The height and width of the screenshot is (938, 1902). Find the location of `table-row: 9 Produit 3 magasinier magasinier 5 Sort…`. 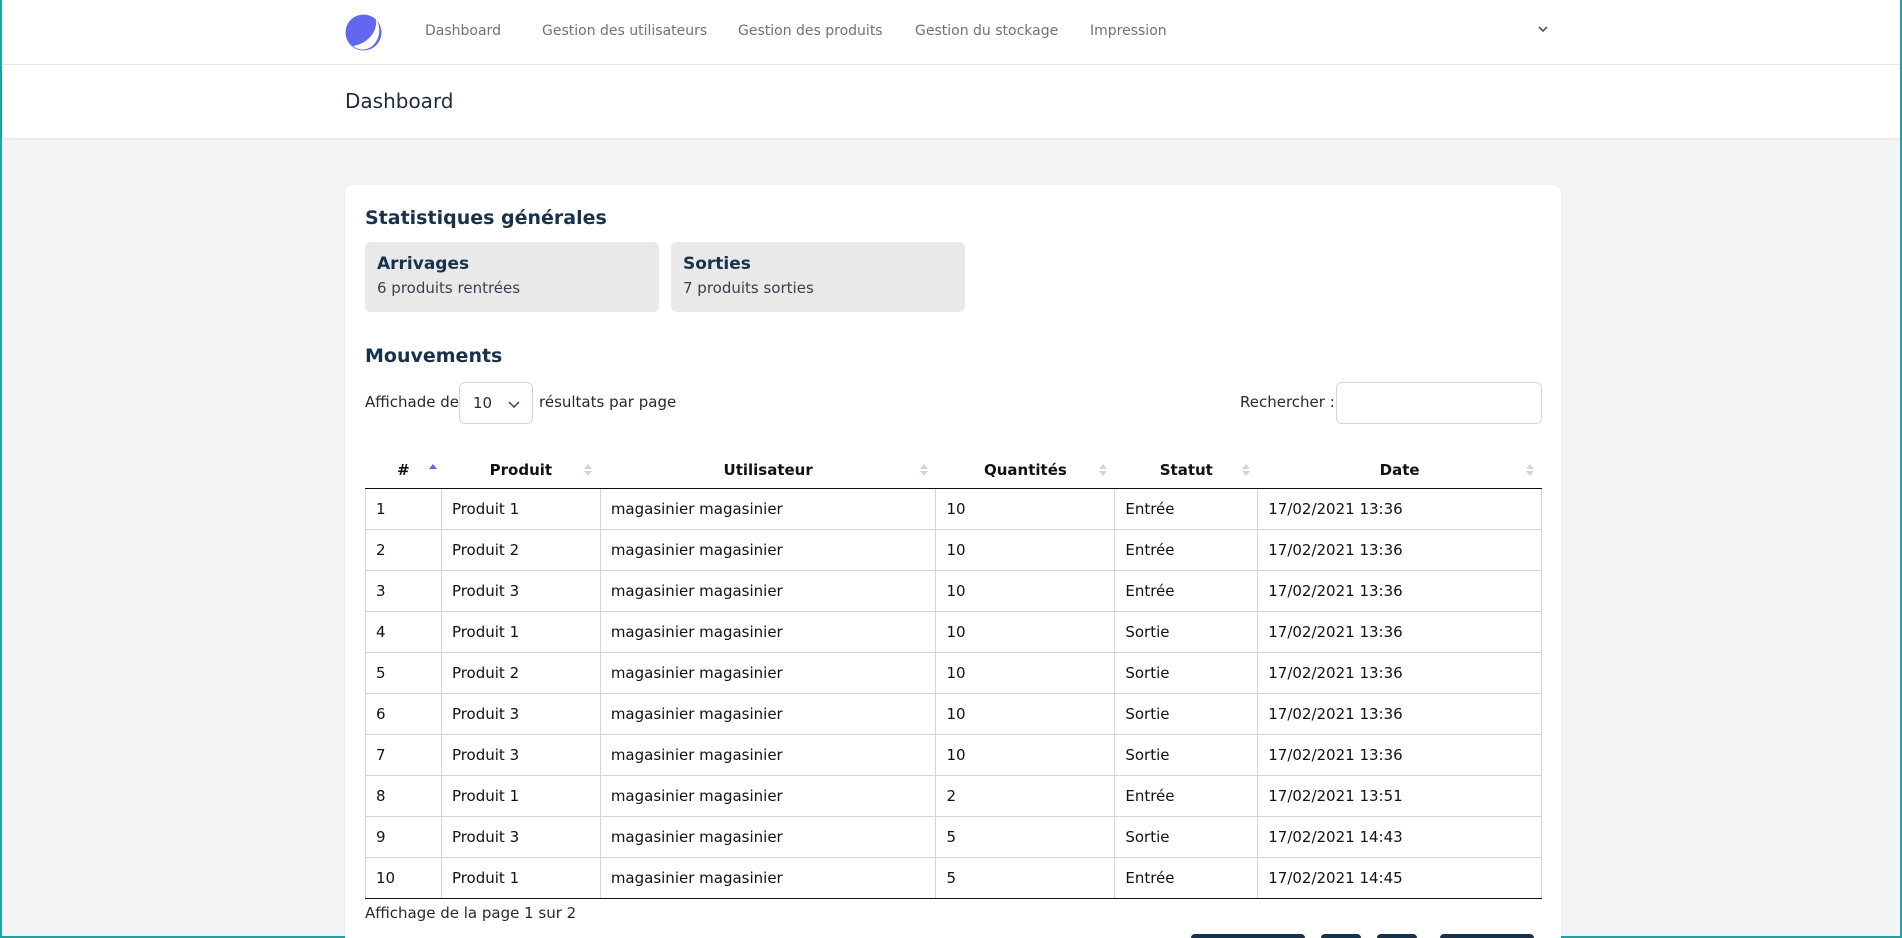

table-row: 9 Produit 3 magasinier magasinier 5 Sort… is located at coordinates (953, 837).